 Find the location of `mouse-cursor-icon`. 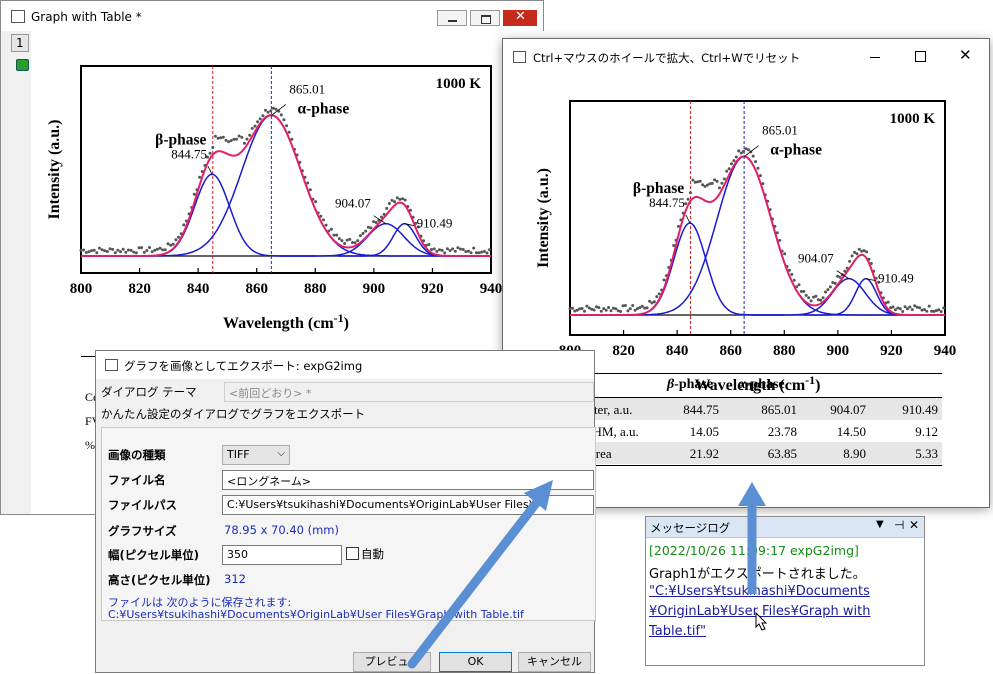

mouse-cursor-icon is located at coordinates (761, 621).